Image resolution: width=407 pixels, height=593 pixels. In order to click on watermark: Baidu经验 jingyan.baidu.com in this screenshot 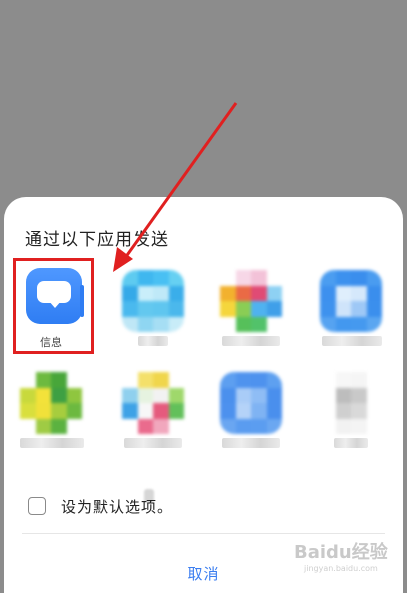, I will do `click(345, 557)`.